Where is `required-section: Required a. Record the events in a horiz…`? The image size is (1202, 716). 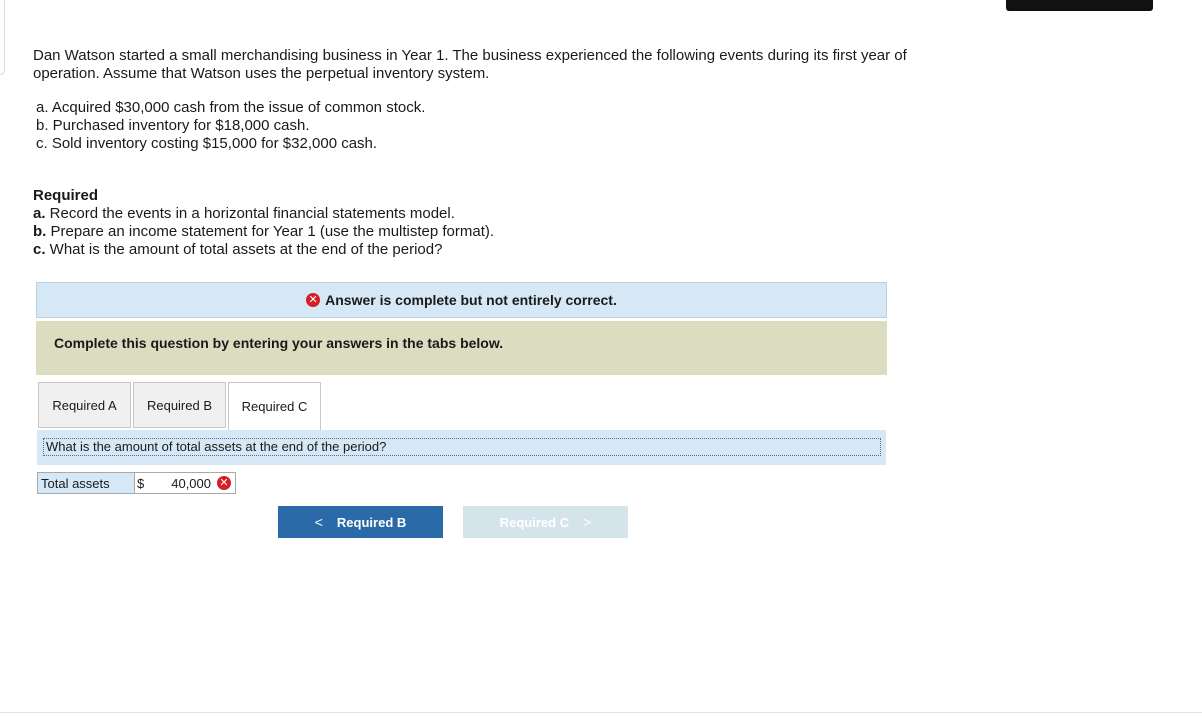
required-section: Required a. Record the events in a horiz… is located at coordinates (263, 223).